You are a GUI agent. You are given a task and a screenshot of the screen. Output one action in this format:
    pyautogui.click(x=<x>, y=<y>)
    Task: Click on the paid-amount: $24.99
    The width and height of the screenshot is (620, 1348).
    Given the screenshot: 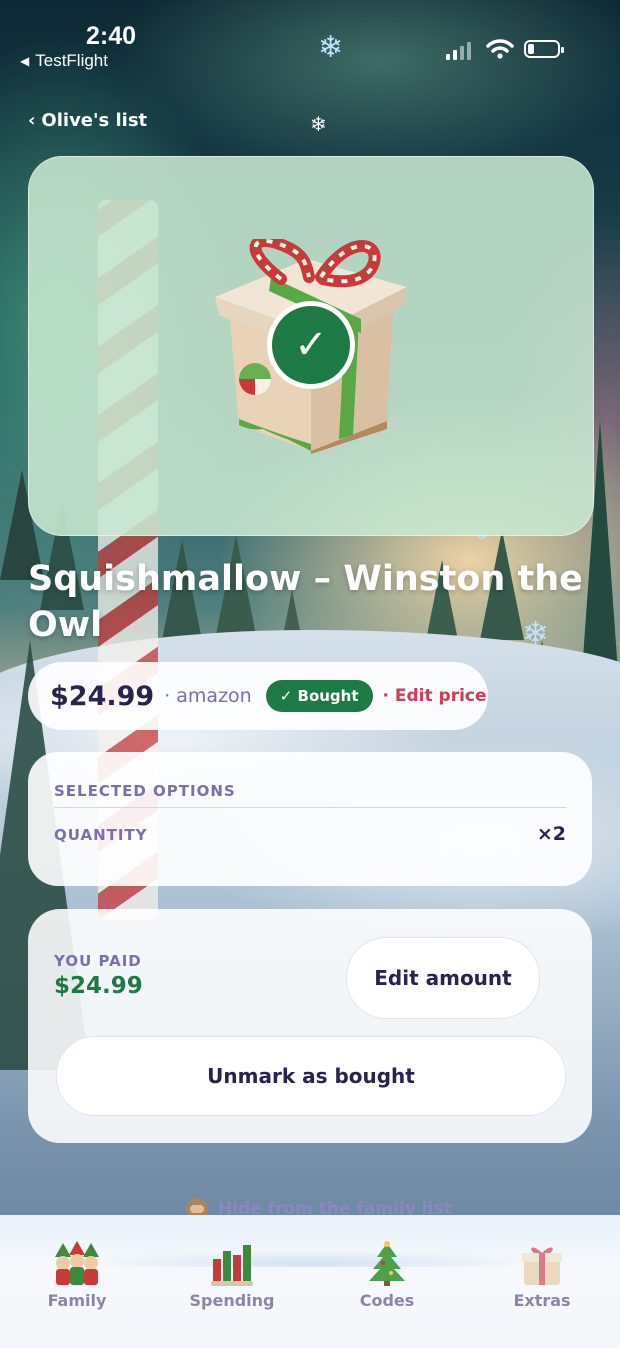 What is the action you would take?
    pyautogui.click(x=98, y=986)
    